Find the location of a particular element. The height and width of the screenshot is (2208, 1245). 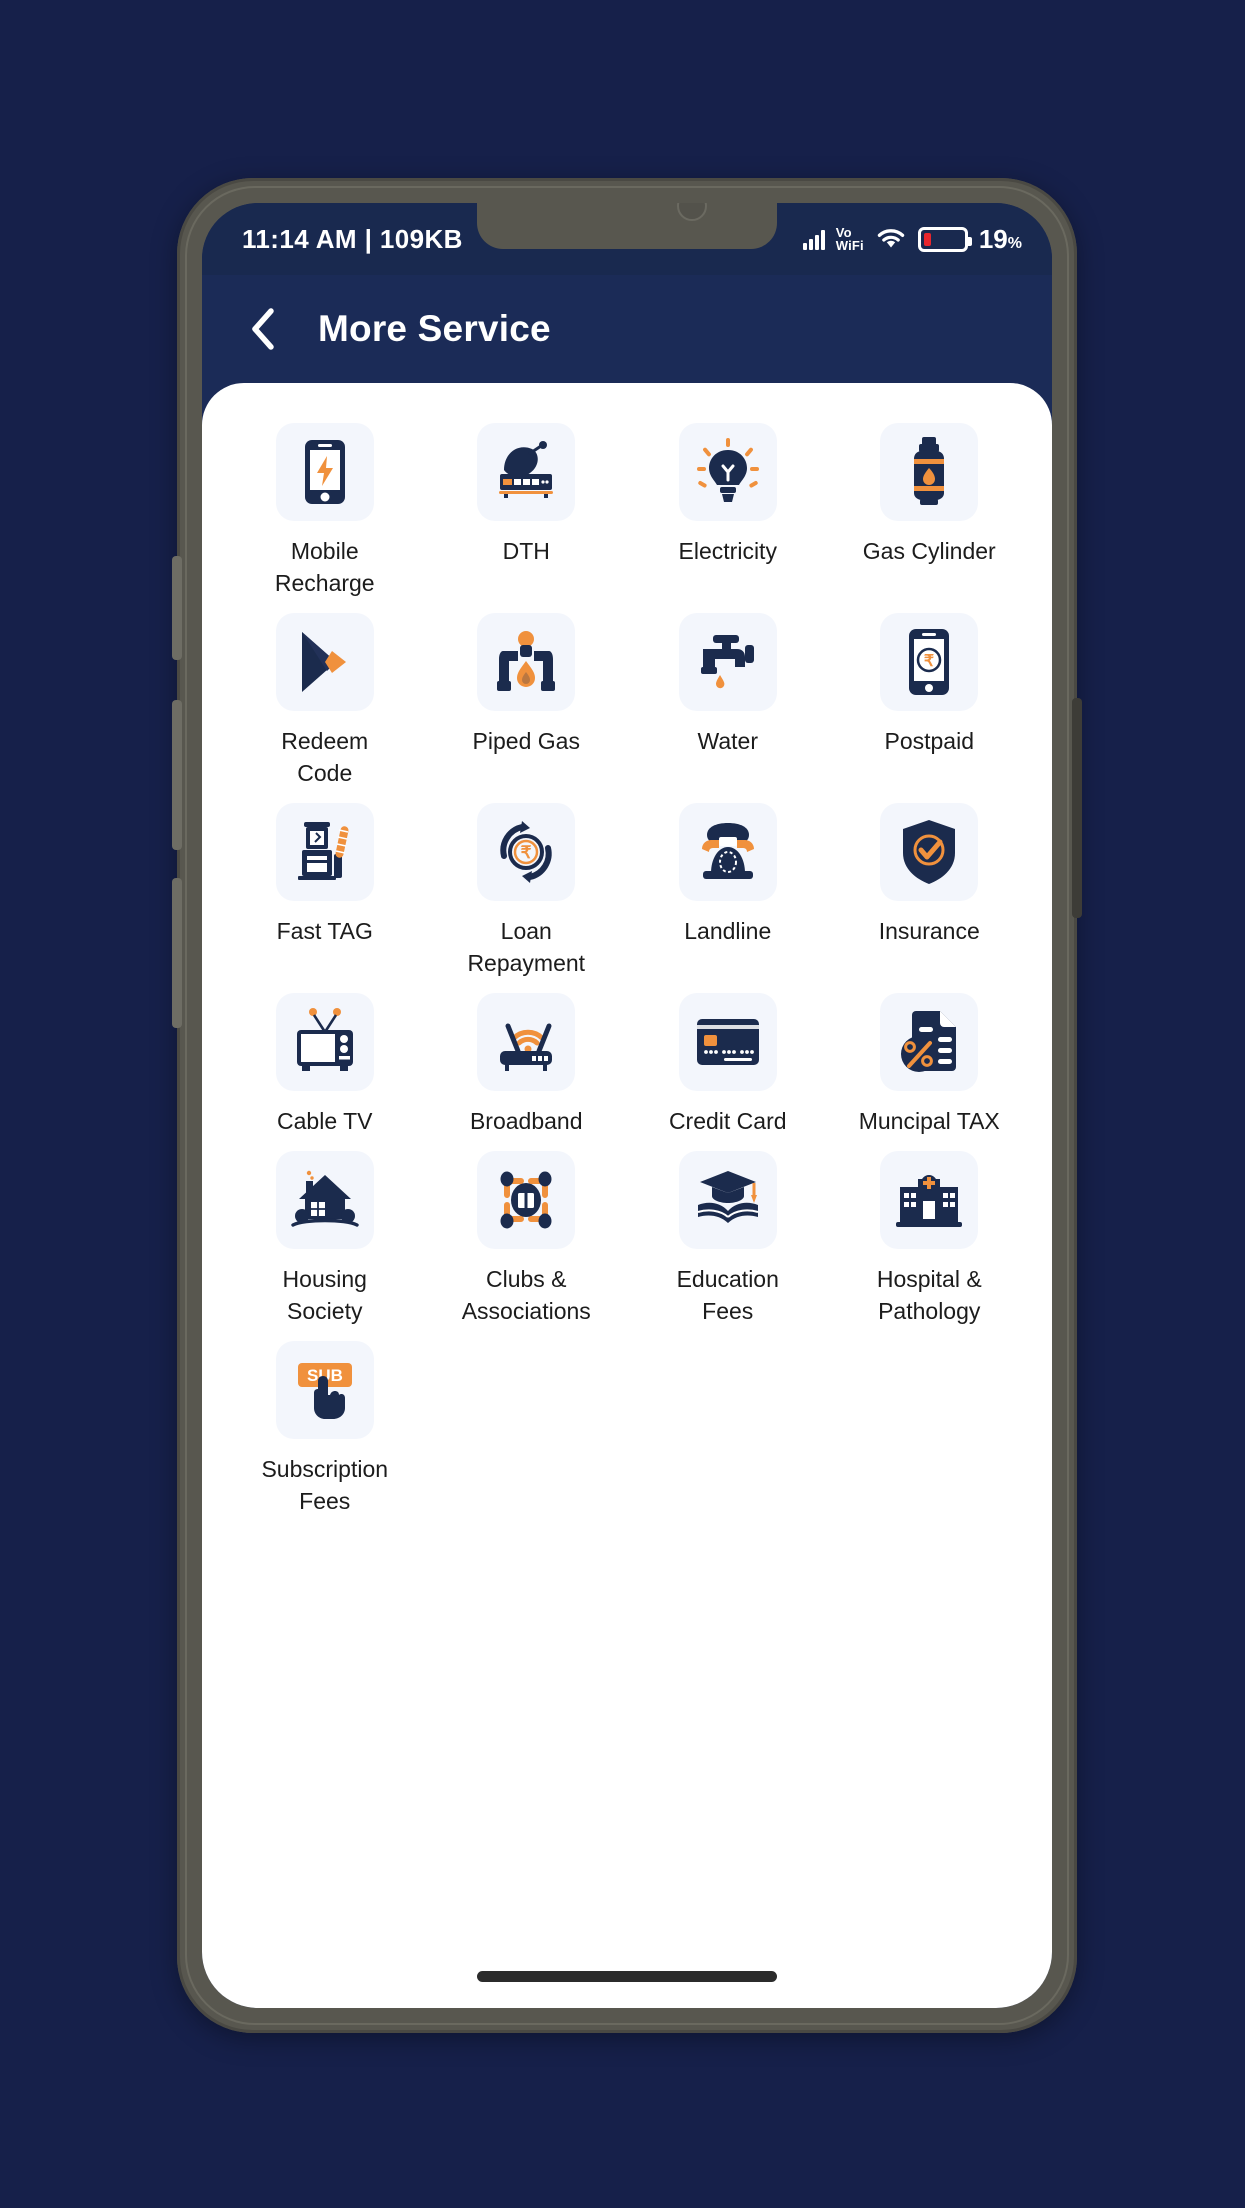

display-notch is located at coordinates (627, 226).